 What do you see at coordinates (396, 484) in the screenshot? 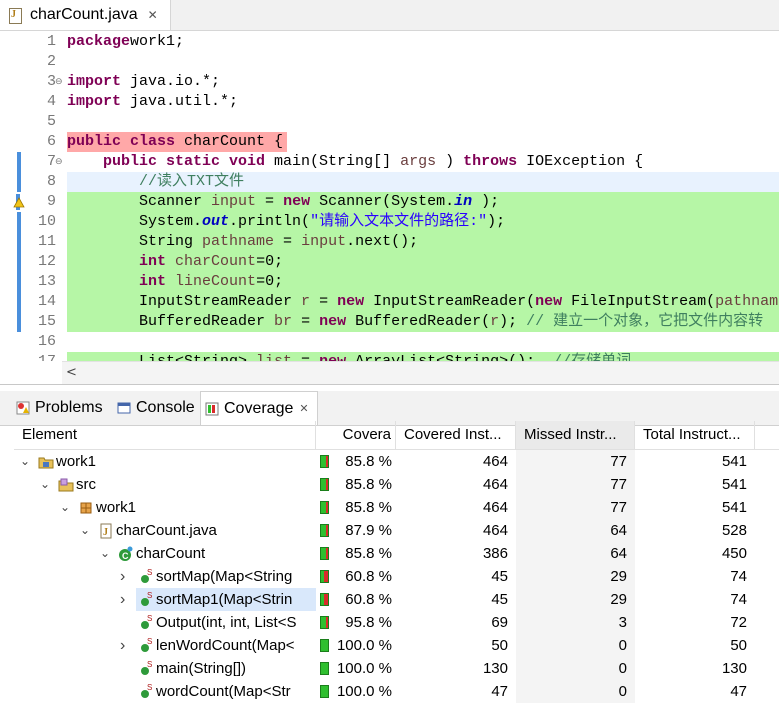
I see `table-row: ⌄ src 85.8 % 464 77 541` at bounding box center [396, 484].